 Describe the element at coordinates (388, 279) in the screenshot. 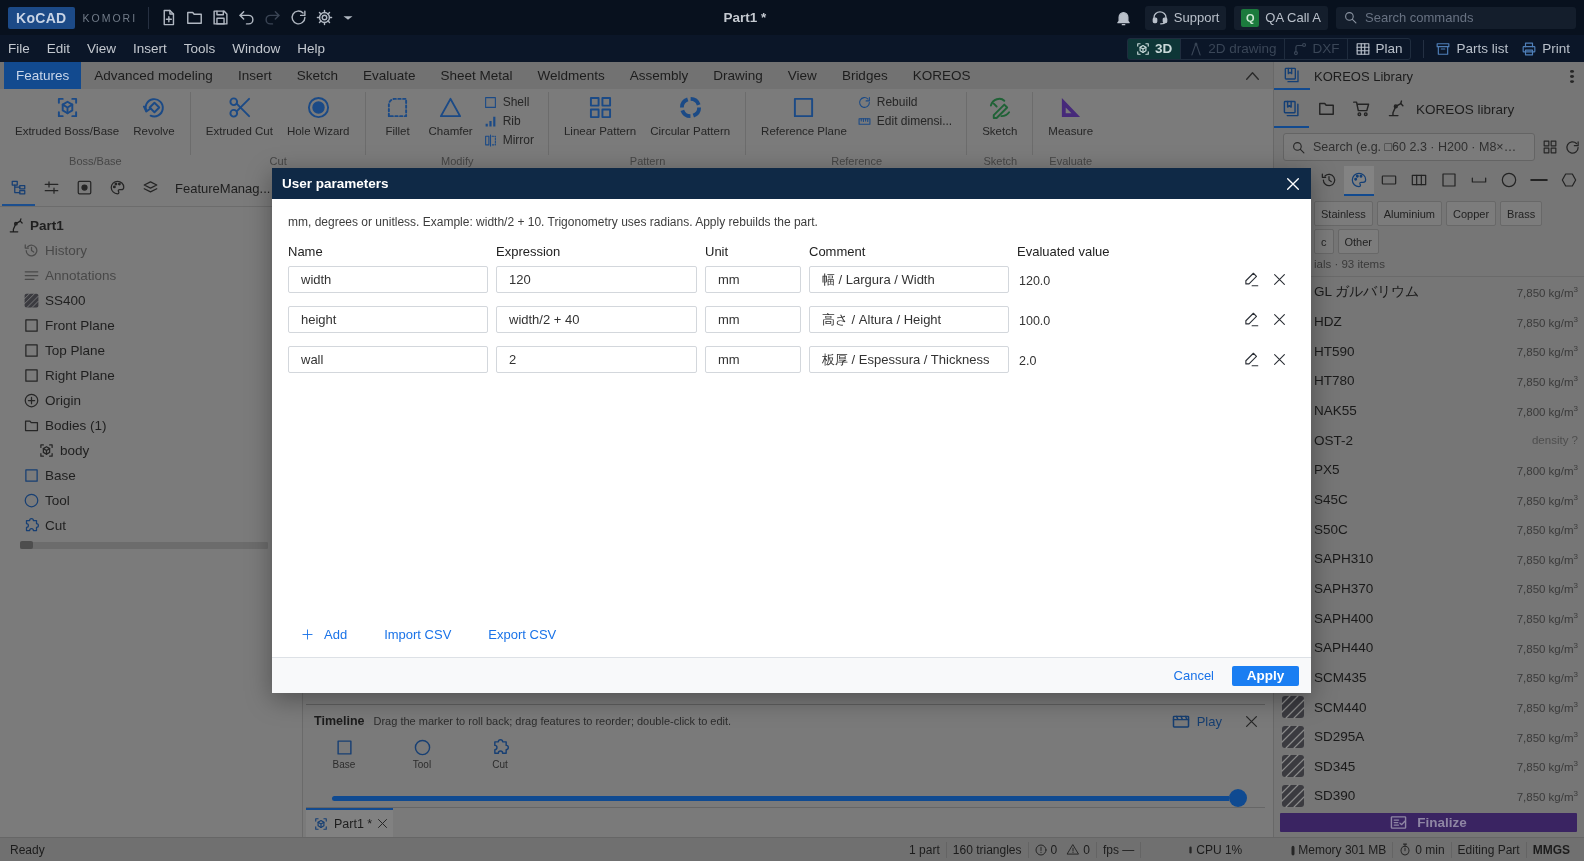

I see `name-input: width` at that location.